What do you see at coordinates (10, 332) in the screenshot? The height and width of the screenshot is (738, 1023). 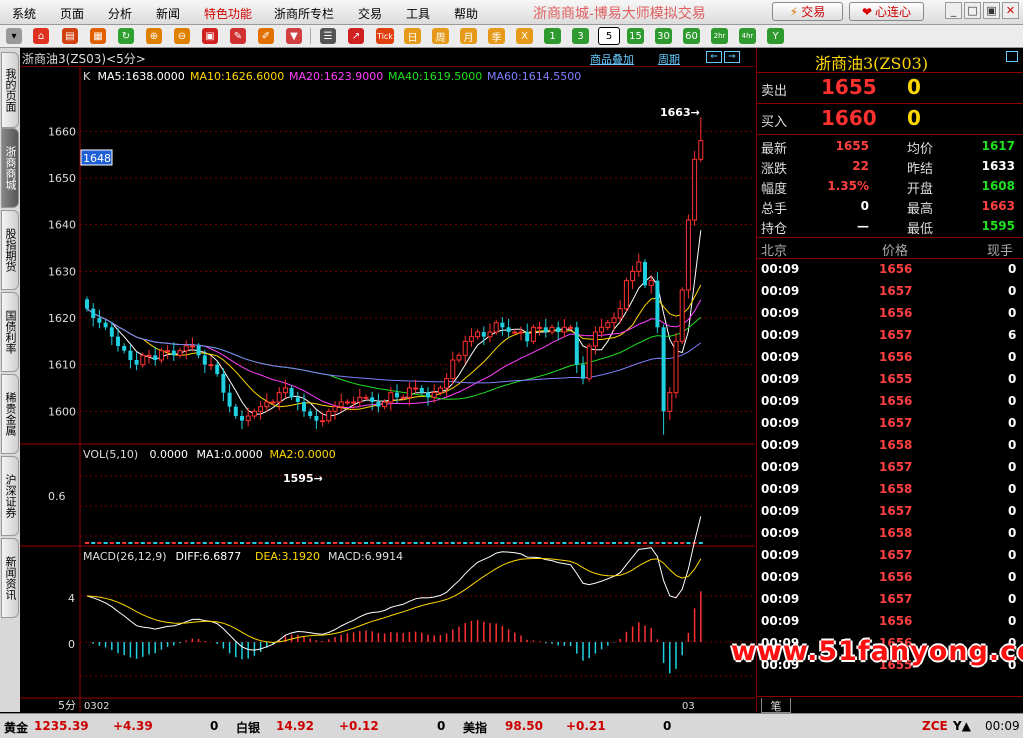 I see `side-tab-bond-rates: 国债利率` at bounding box center [10, 332].